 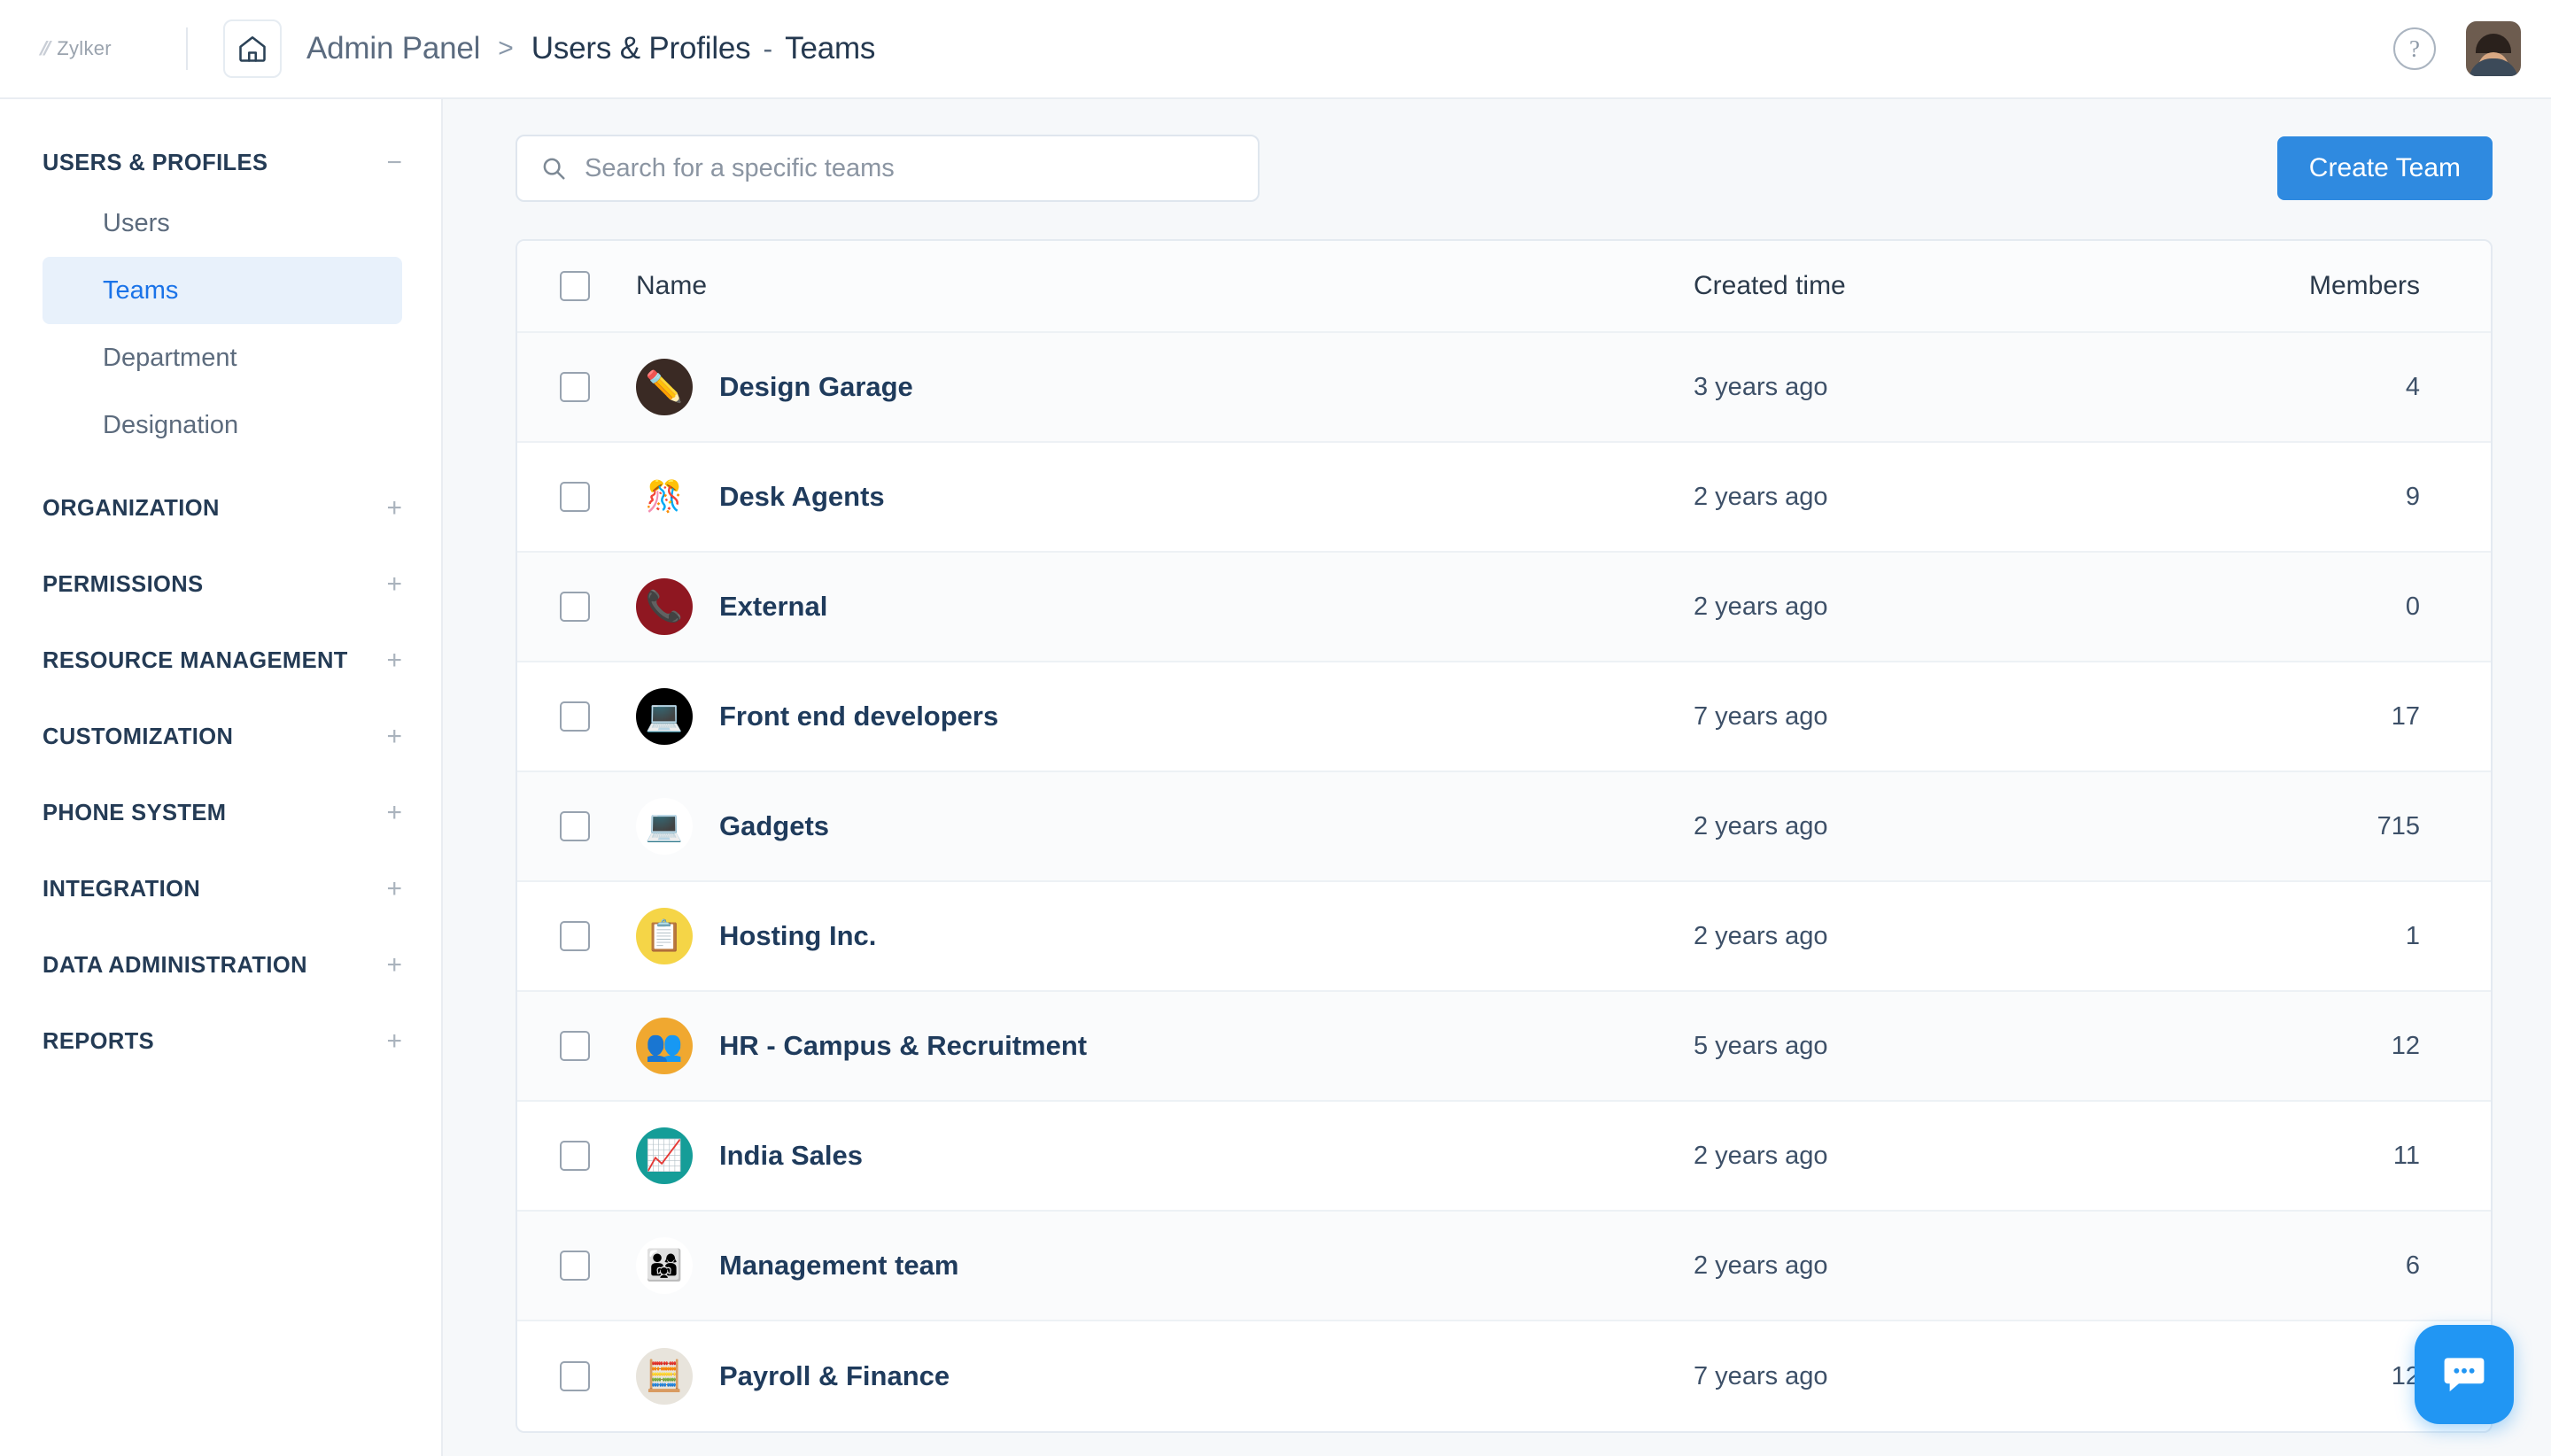 I want to click on top-bar-actions: ?, so click(x=2457, y=48).